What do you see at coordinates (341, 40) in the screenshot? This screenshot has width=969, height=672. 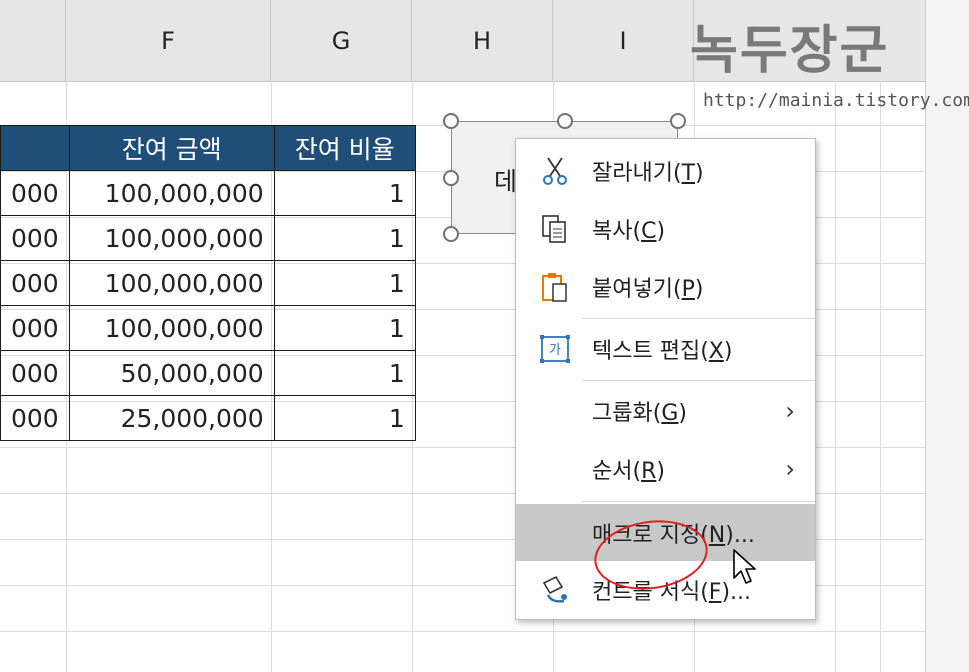 I see `column-header-g: G` at bounding box center [341, 40].